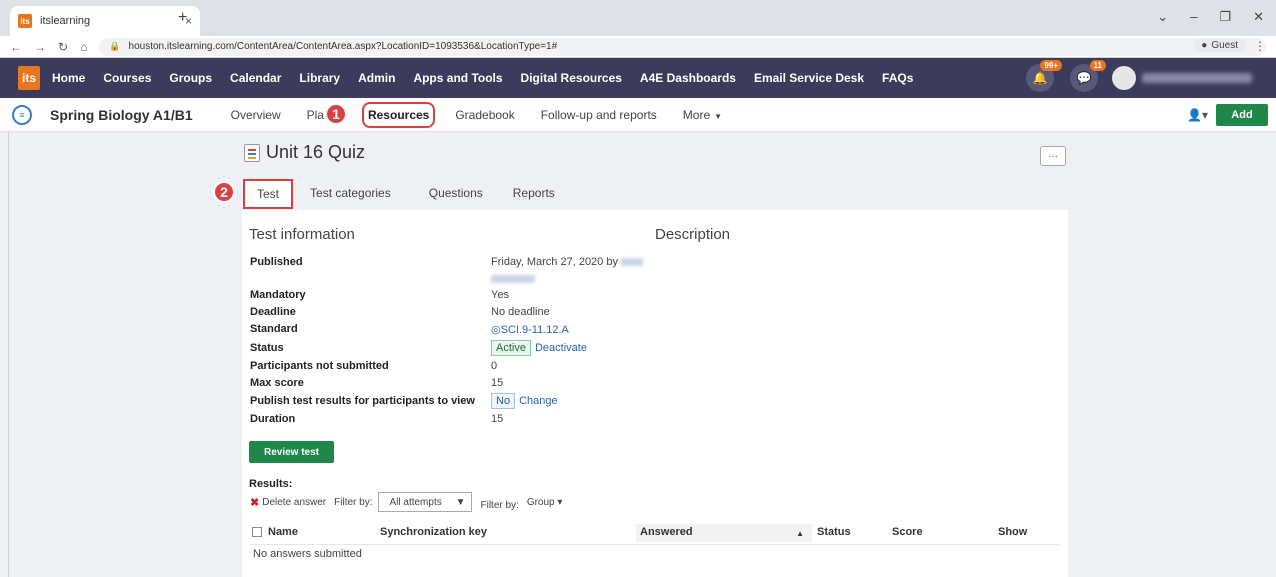 Image resolution: width=1276 pixels, height=577 pixels. What do you see at coordinates (494, 366) in the screenshot?
I see `participants-not-submitted-value: 0` at bounding box center [494, 366].